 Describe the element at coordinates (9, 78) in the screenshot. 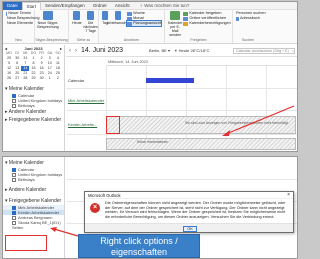

I see `mini-calendar-day: 26` at that location.